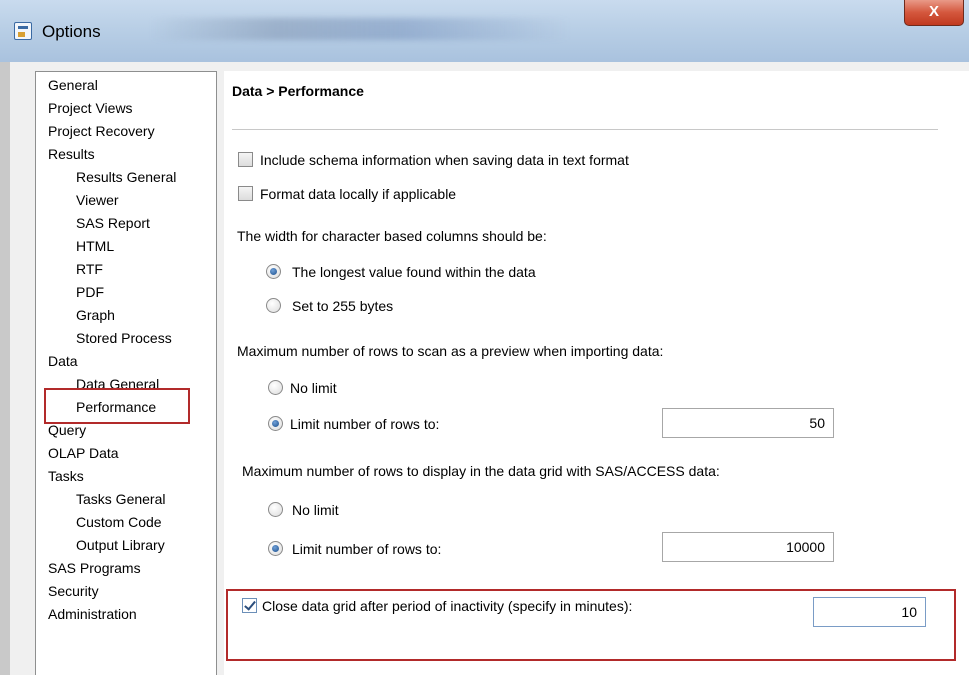 Image resolution: width=969 pixels, height=675 pixels. What do you see at coordinates (360, 29) in the screenshot?
I see `title-bar-blur` at bounding box center [360, 29].